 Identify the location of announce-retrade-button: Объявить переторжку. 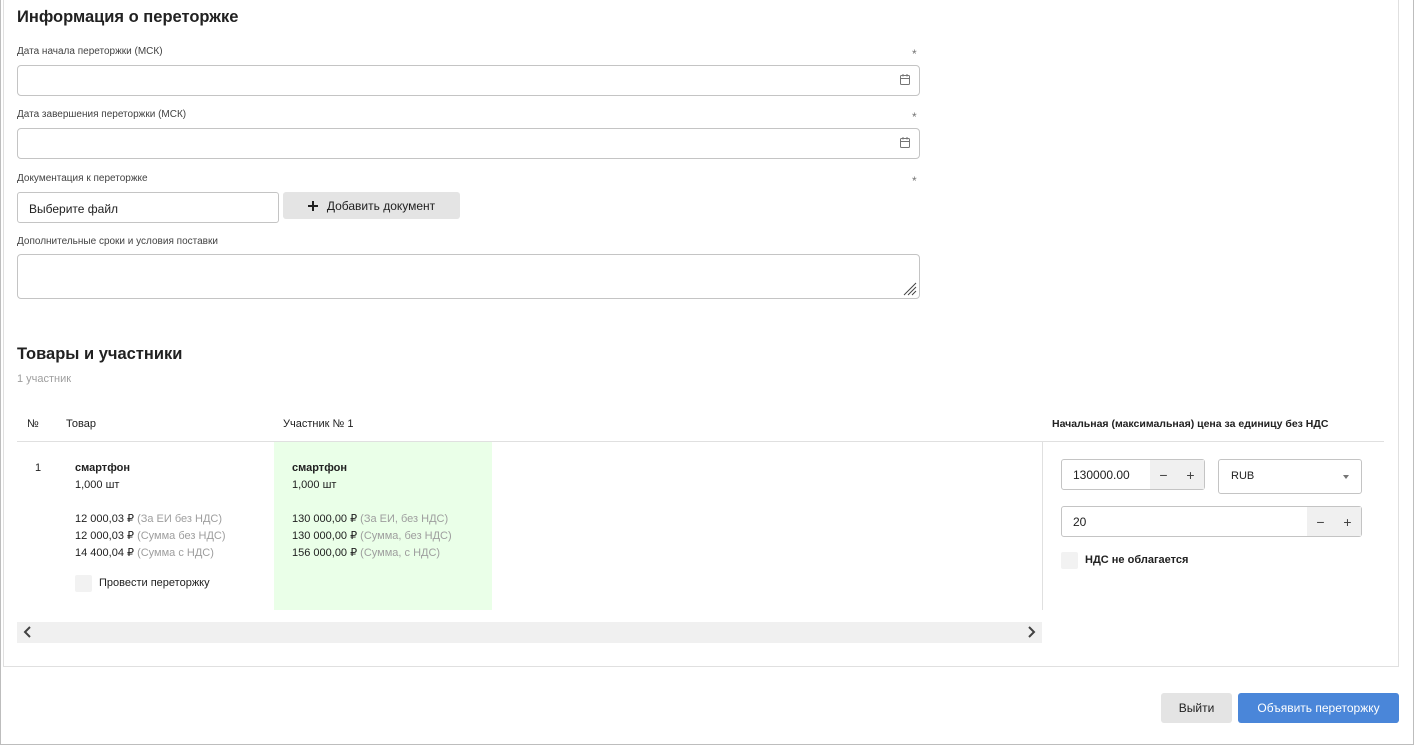
(1318, 708).